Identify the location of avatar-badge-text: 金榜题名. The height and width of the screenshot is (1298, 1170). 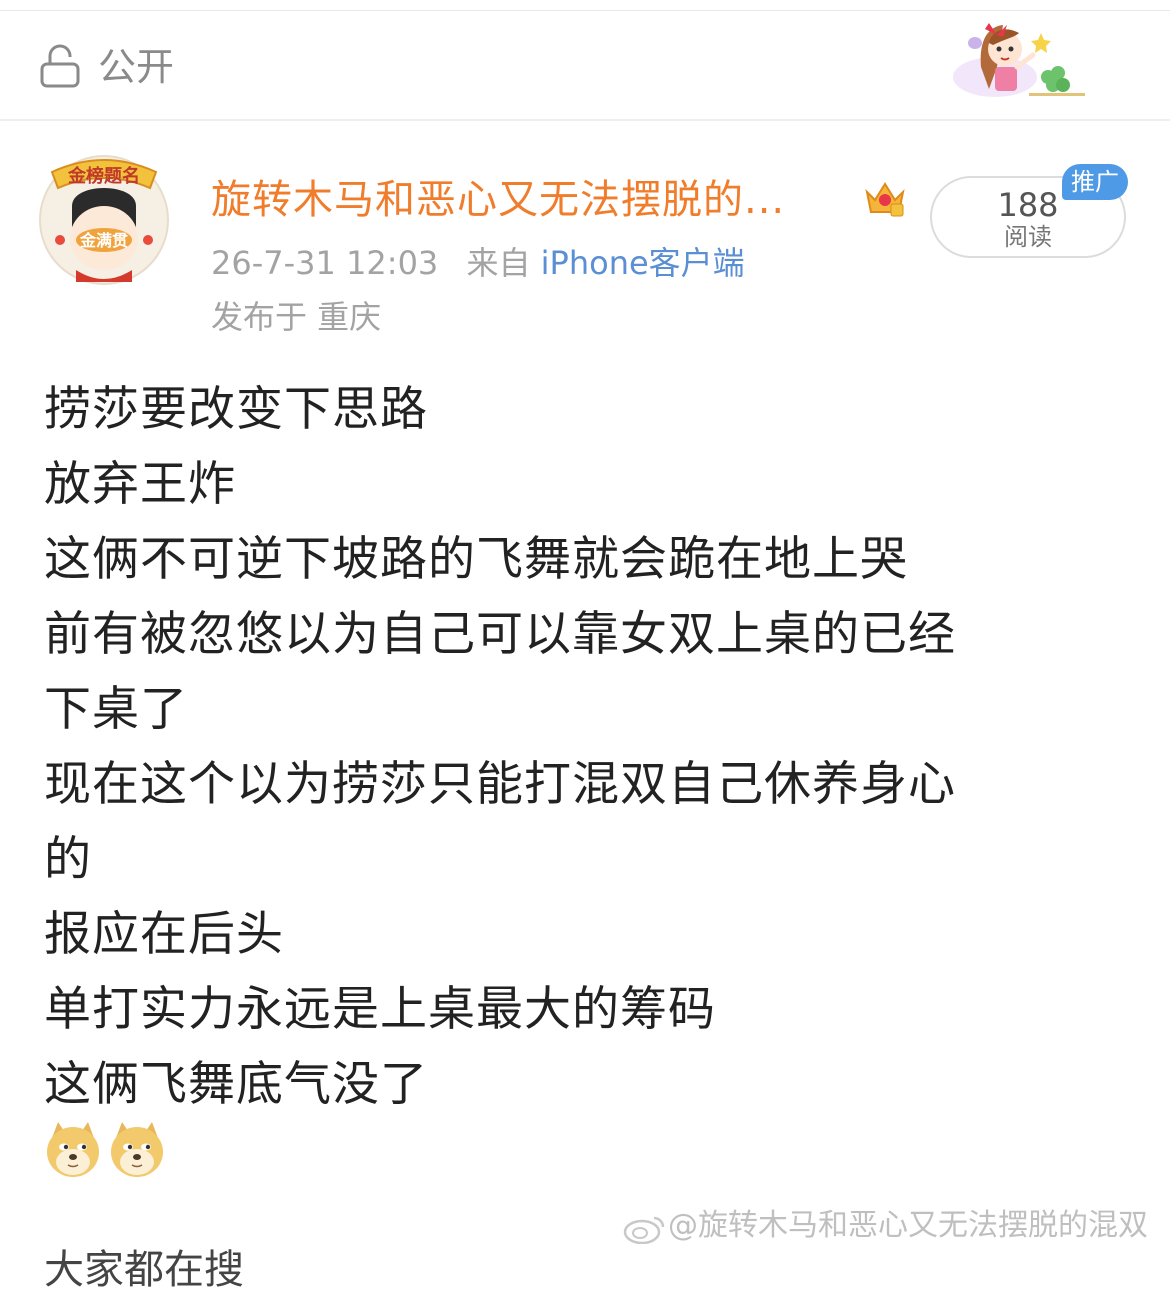
(103, 176).